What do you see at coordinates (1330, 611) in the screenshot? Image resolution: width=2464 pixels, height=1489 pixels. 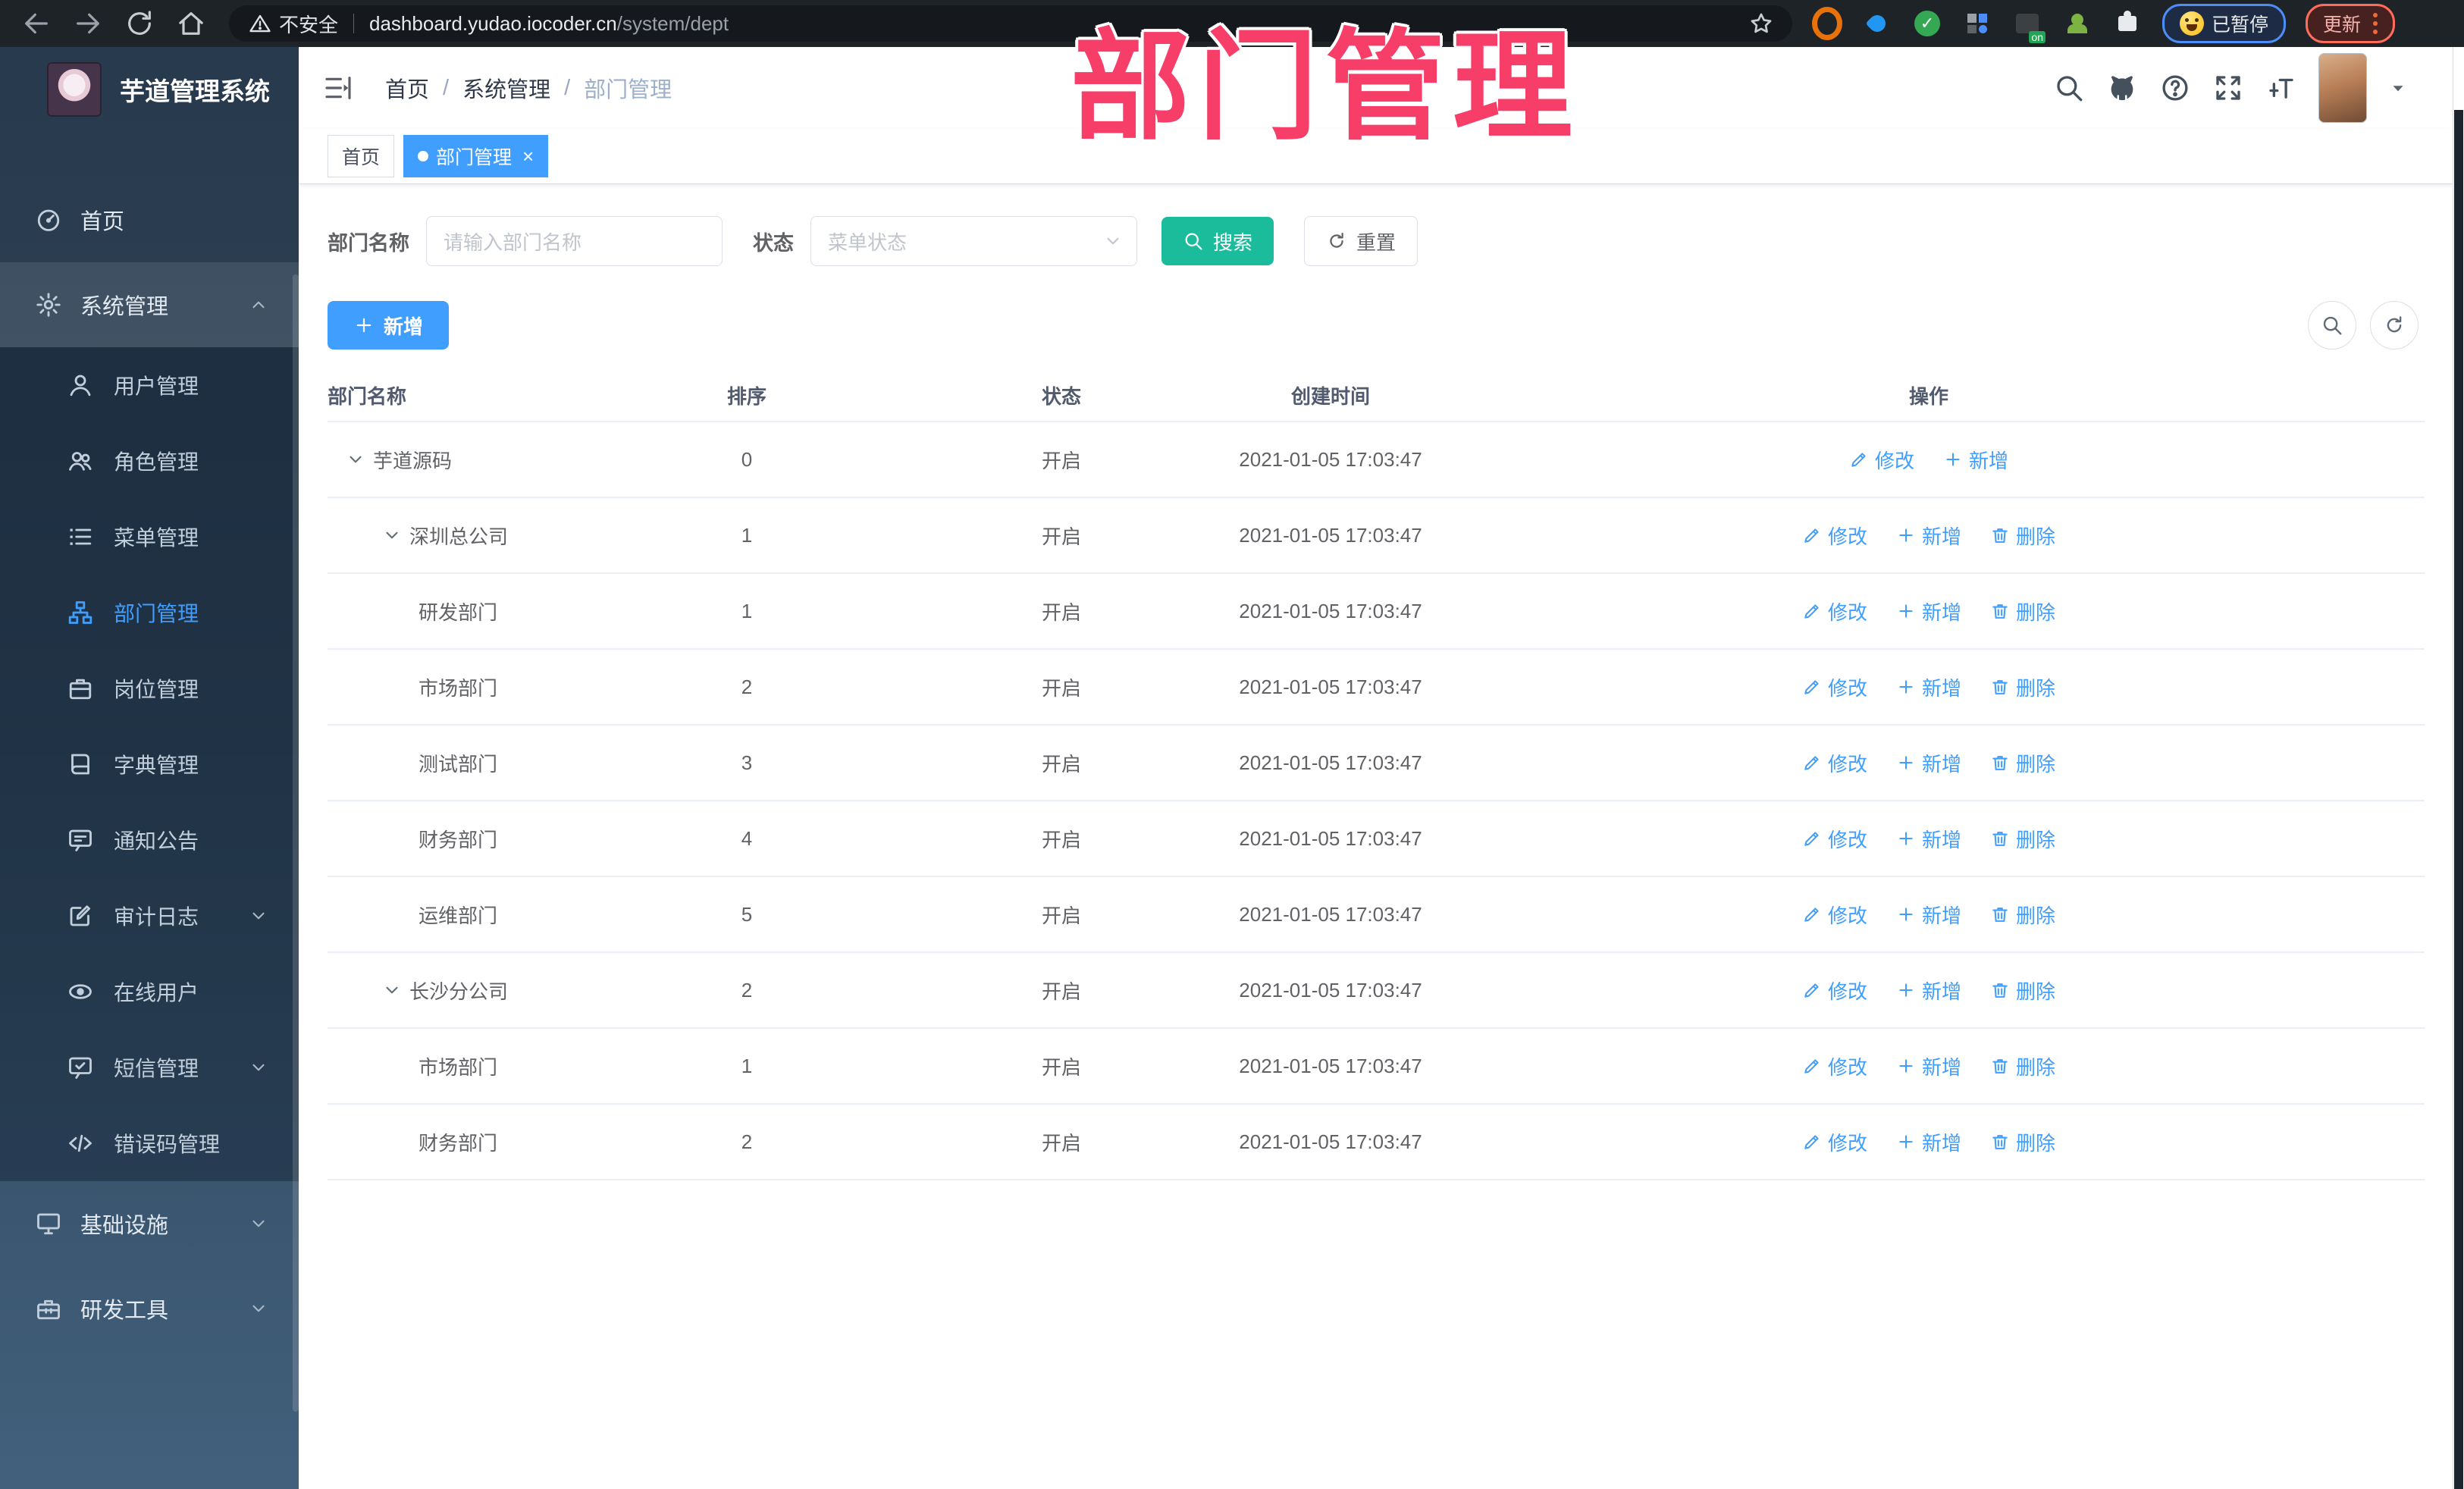 I see `created-cell: 2021-01-05 17:03:47` at bounding box center [1330, 611].